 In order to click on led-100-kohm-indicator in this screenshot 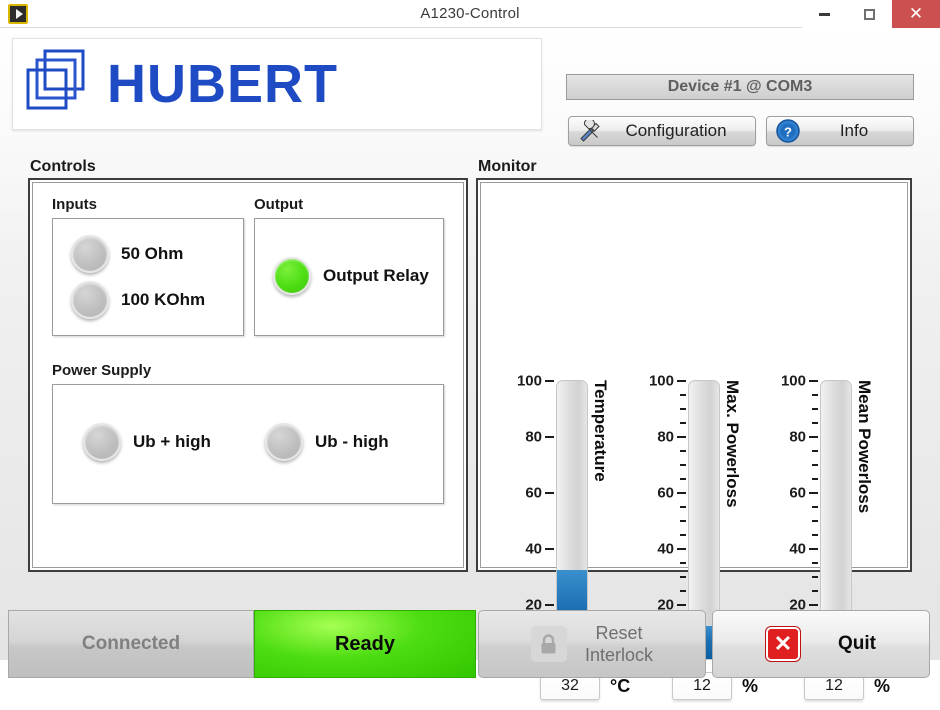, I will do `click(90, 300)`.